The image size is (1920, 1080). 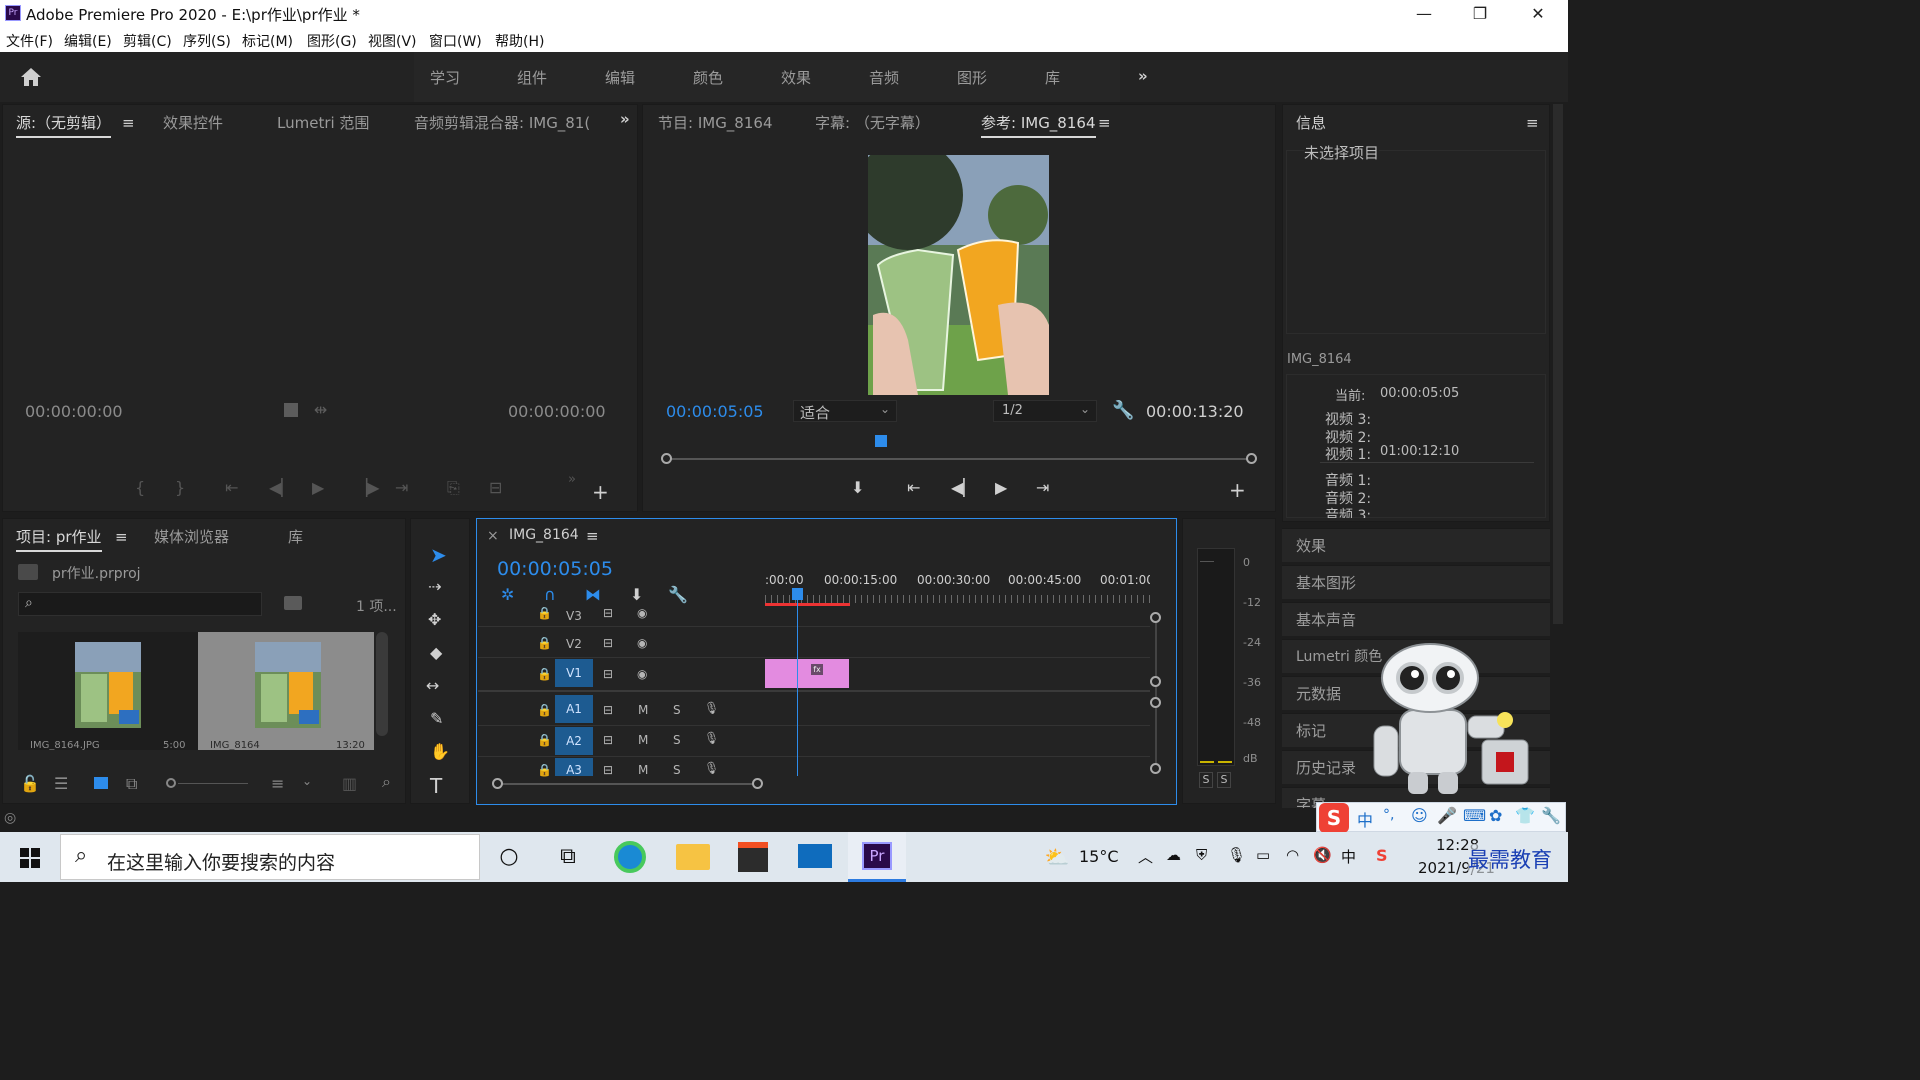 What do you see at coordinates (796, 77) in the screenshot?
I see `workspace-effects: 效果` at bounding box center [796, 77].